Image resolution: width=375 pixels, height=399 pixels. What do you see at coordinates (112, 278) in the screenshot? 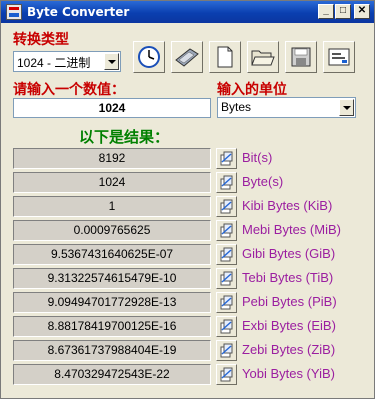
I see `result-value: 9.31322574615479E-10` at bounding box center [112, 278].